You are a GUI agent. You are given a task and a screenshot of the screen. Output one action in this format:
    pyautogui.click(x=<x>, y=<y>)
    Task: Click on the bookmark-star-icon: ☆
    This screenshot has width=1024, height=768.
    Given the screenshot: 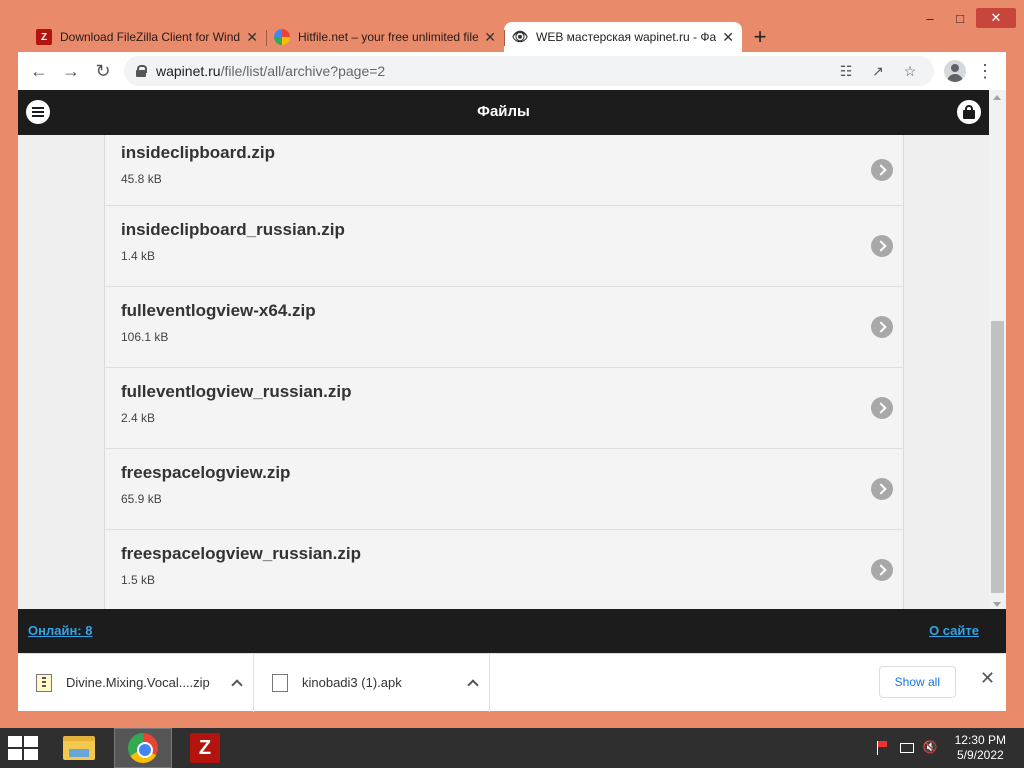 What is the action you would take?
    pyautogui.click(x=910, y=71)
    